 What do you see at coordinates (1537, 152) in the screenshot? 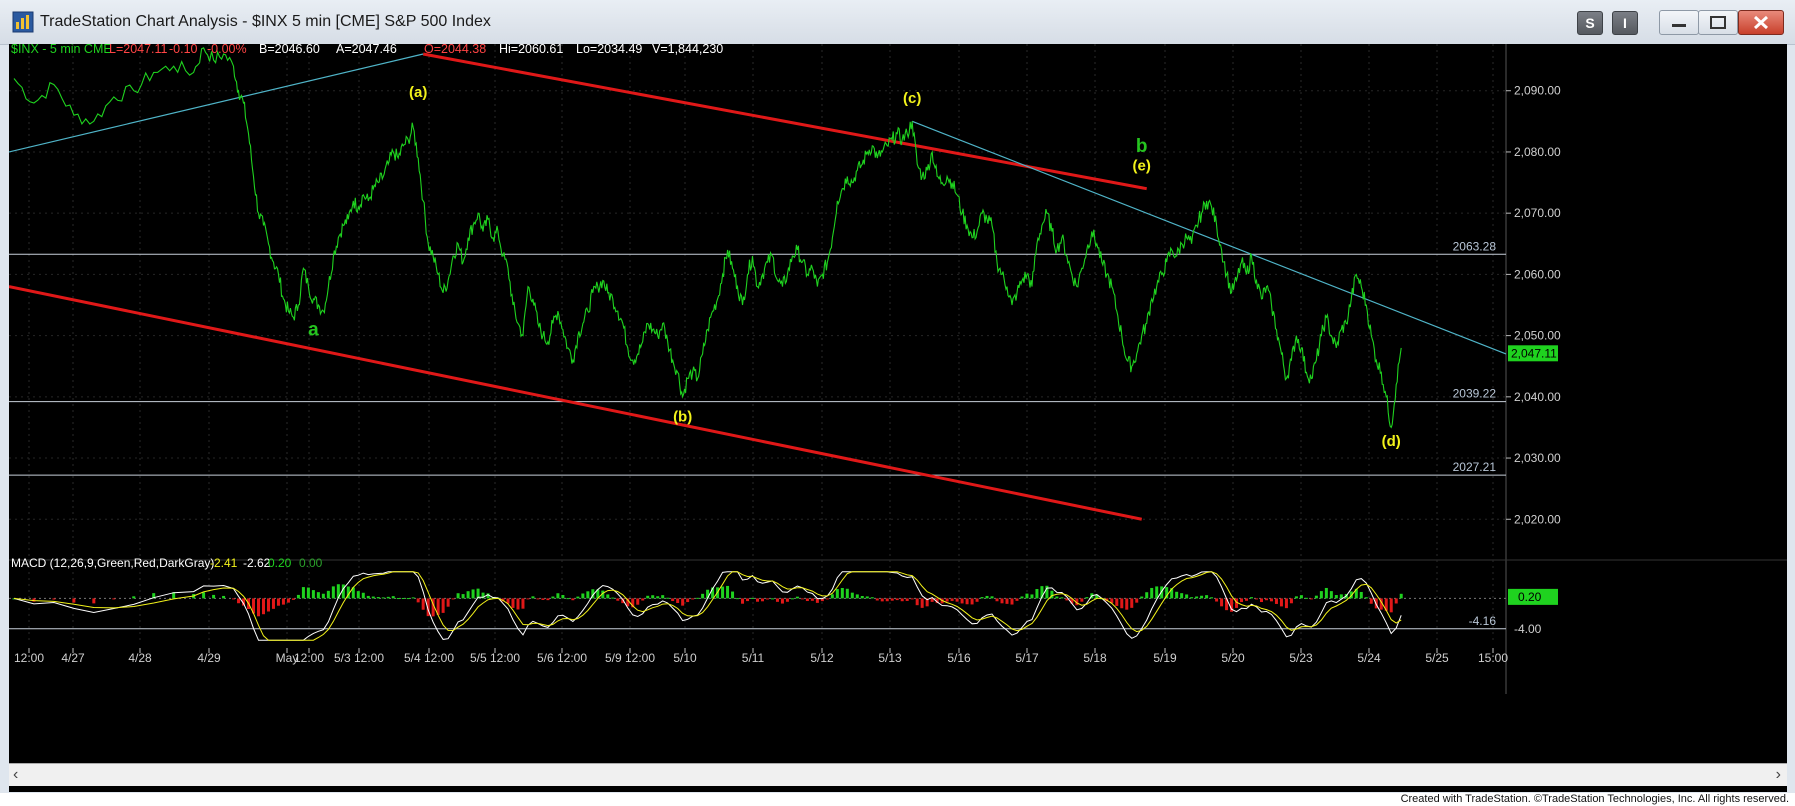
I see `y-axis-tick-label: 2,080.00` at bounding box center [1537, 152].